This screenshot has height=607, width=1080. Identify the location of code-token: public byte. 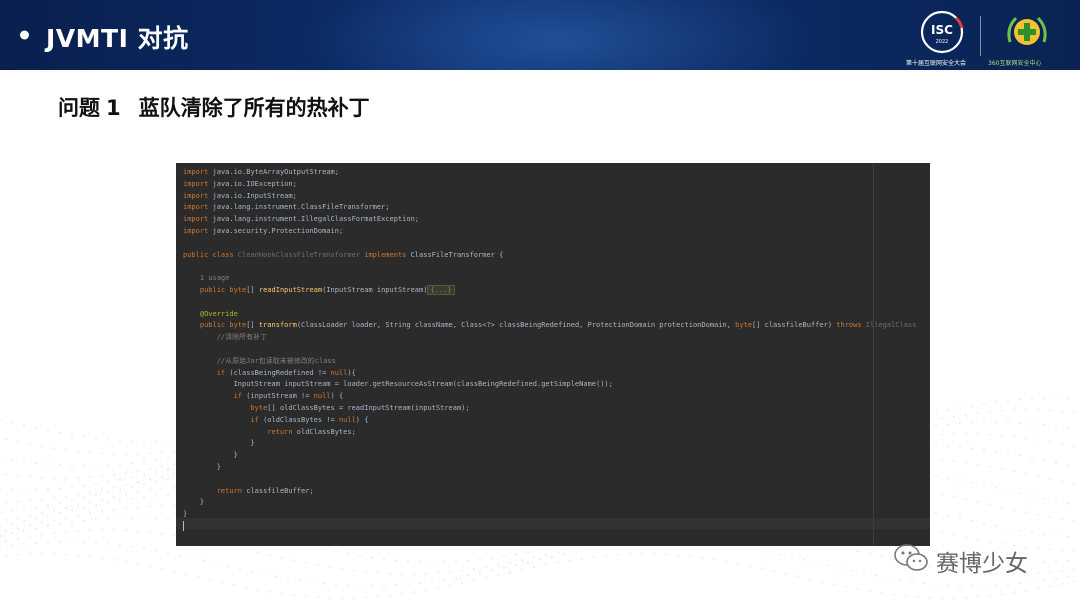
(215, 289).